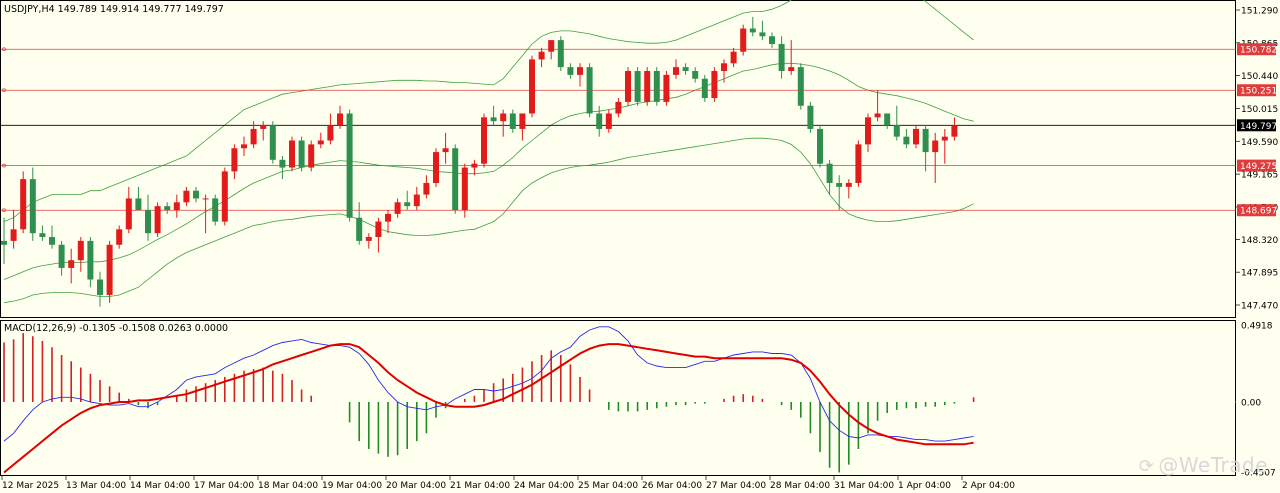 The image size is (1280, 493). I want to click on time-tick-label: 18 Mar 04:00, so click(288, 486).